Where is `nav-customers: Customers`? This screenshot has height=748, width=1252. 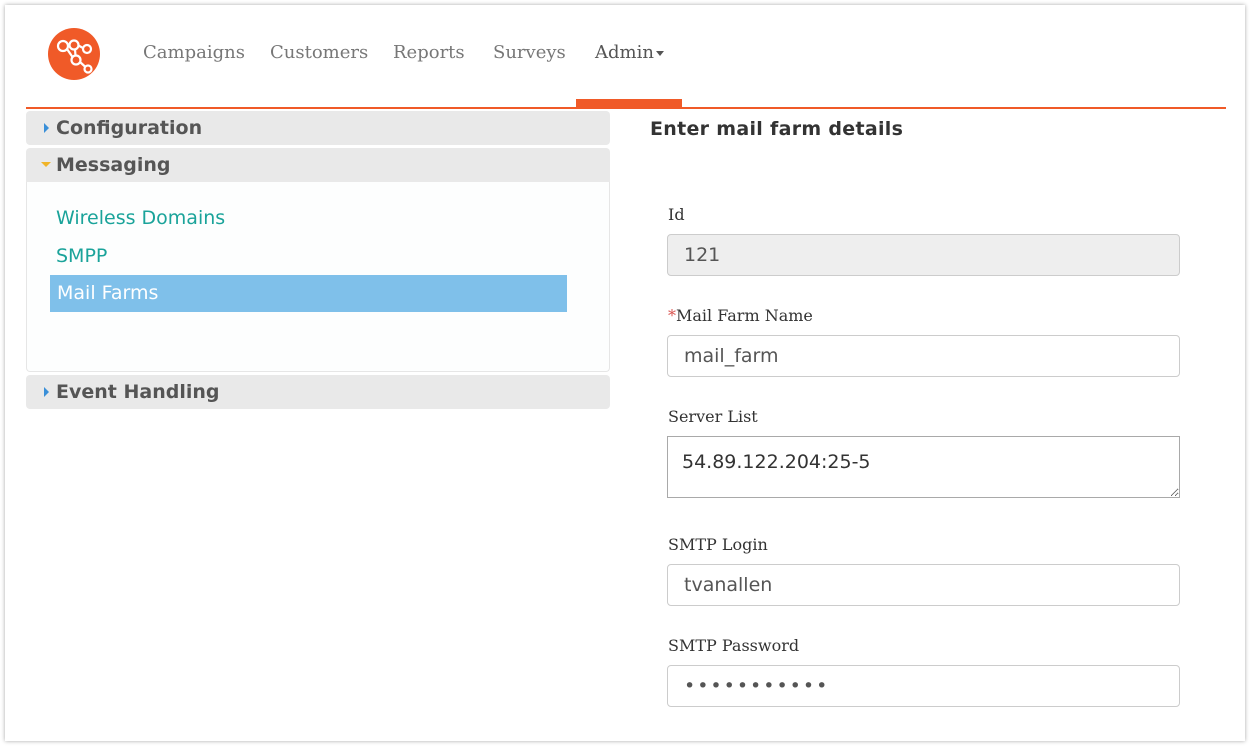
nav-customers: Customers is located at coordinates (319, 52).